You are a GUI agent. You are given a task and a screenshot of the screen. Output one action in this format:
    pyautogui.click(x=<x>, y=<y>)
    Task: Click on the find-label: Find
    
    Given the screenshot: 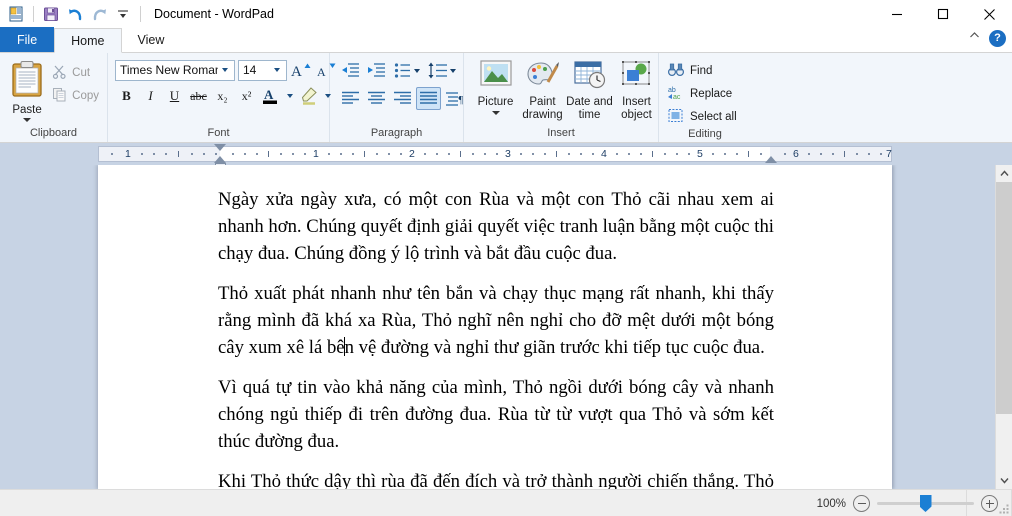 What is the action you would take?
    pyautogui.click(x=701, y=70)
    